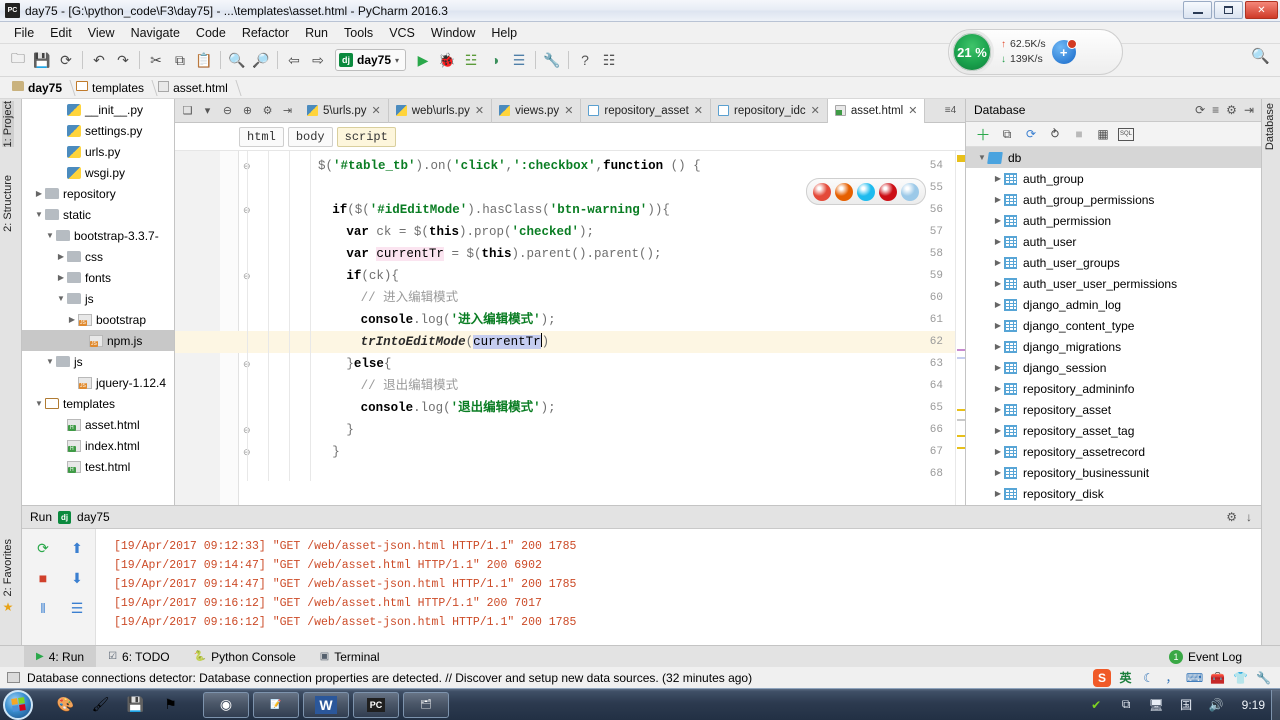  Describe the element at coordinates (1113, 493) in the screenshot. I see `database-table-row: ▶ repository_disk` at that location.